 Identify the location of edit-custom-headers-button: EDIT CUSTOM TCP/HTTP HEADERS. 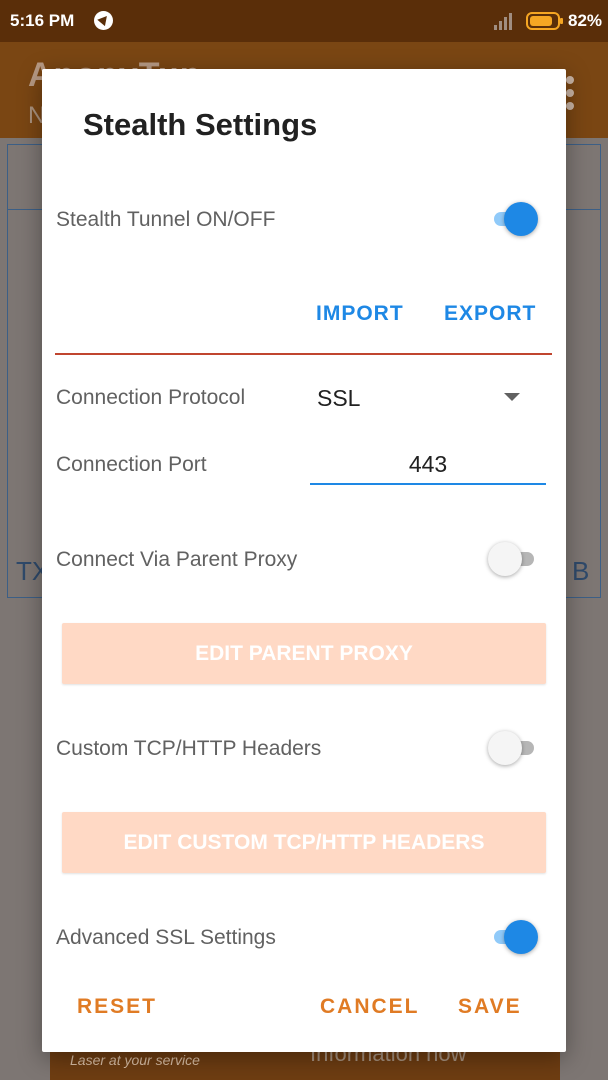
(304, 842).